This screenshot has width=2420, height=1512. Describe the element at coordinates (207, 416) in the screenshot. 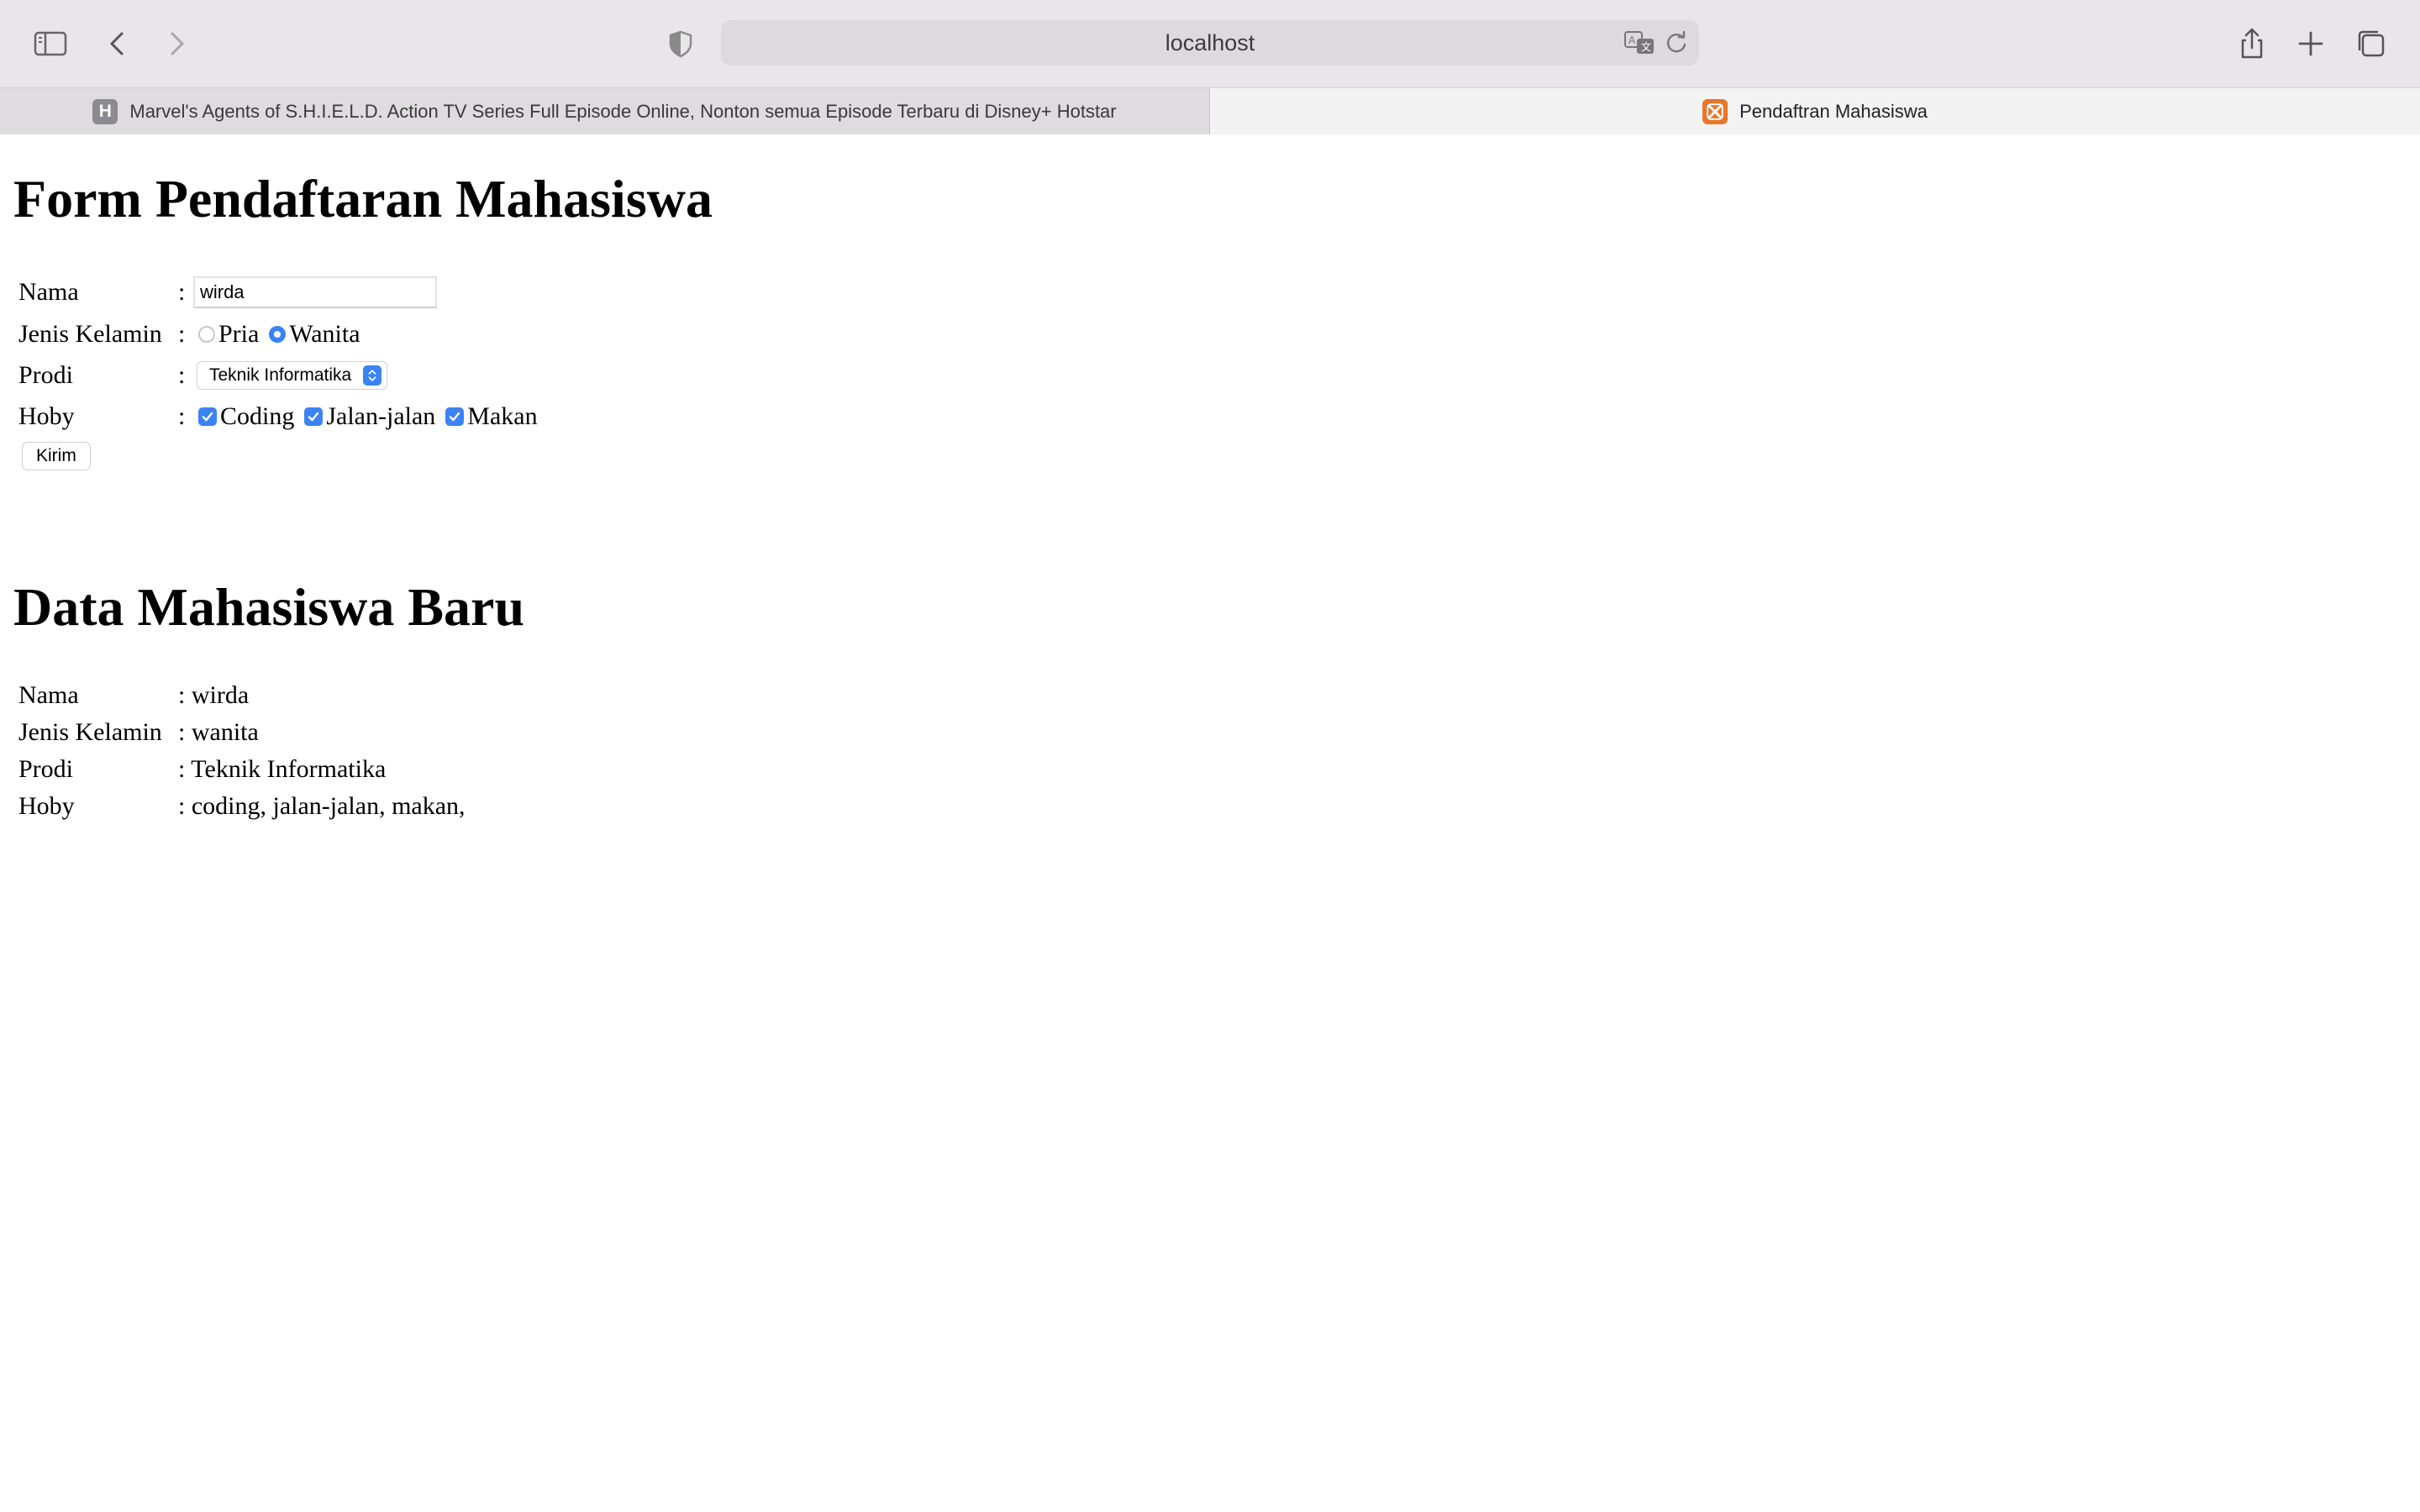

I see `checkbox-coding` at that location.